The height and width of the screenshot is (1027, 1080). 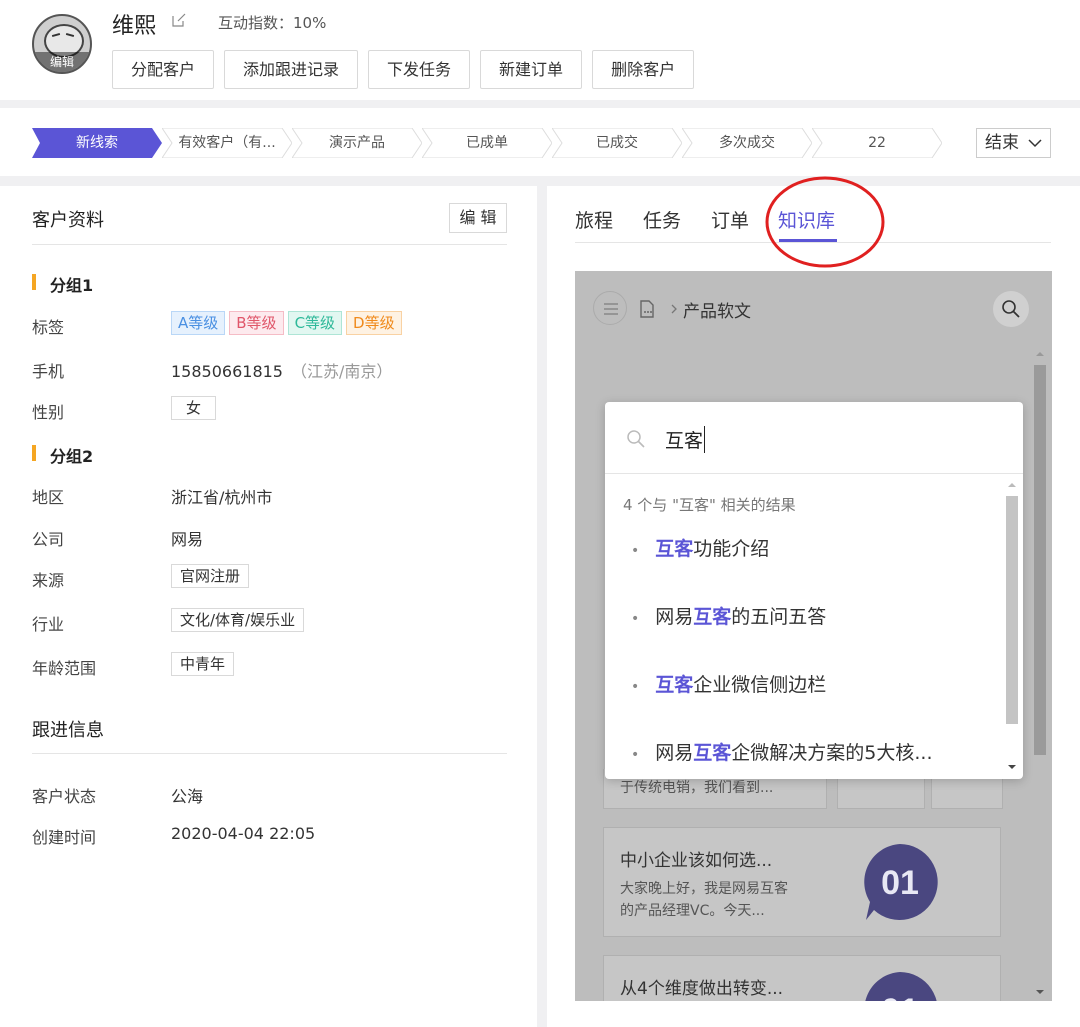 I want to click on stage-step-new-lead: 新线索, so click(x=97, y=143).